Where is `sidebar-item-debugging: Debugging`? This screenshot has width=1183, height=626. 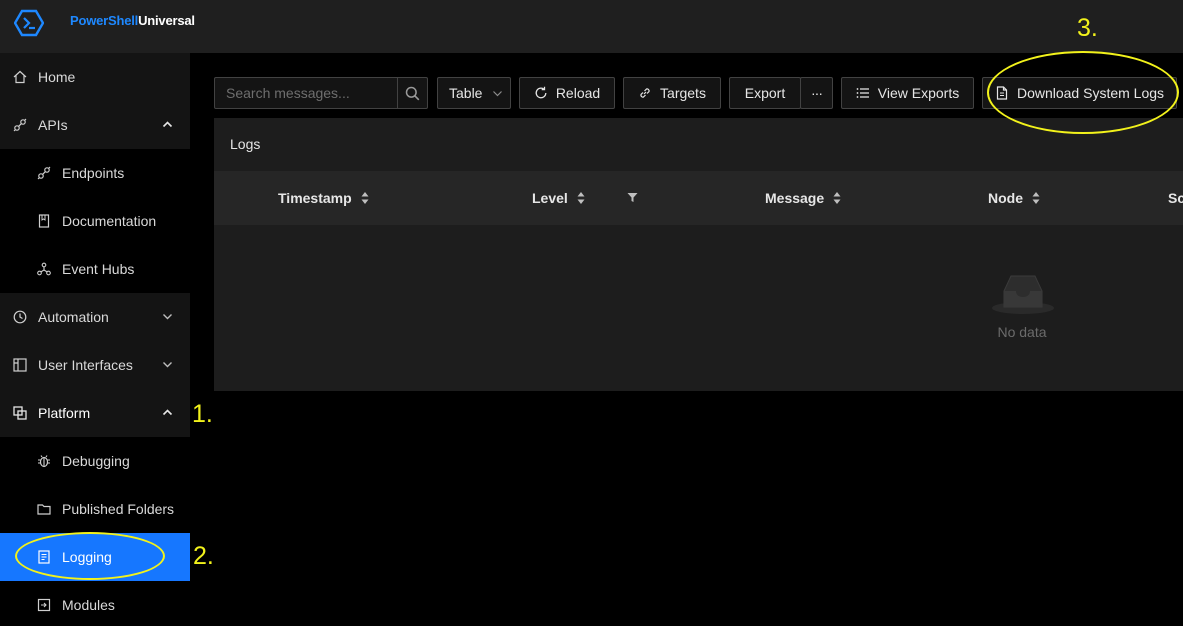
sidebar-item-debugging: Debugging is located at coordinates (95, 461).